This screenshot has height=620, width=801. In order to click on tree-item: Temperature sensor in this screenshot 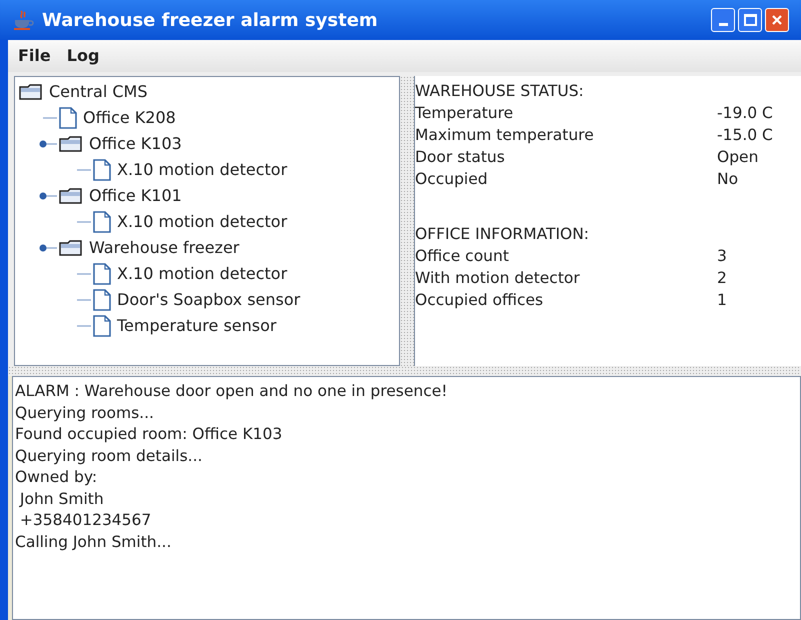, I will do `click(196, 326)`.